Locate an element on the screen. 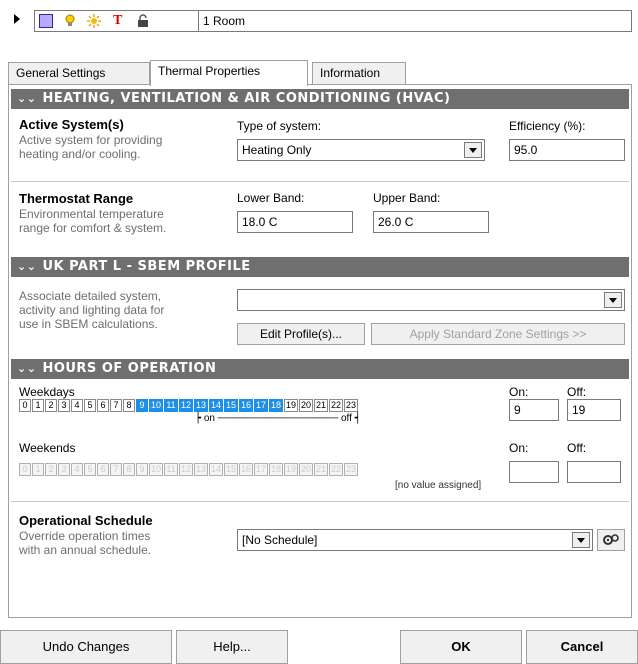  weekday-hour-cell: 19 is located at coordinates (291, 405).